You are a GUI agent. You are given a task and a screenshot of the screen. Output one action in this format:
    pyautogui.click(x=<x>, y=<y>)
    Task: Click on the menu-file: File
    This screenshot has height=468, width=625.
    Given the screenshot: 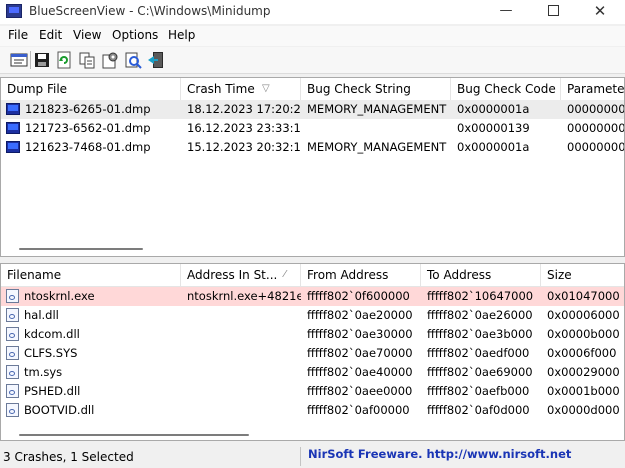 What is the action you would take?
    pyautogui.click(x=18, y=35)
    